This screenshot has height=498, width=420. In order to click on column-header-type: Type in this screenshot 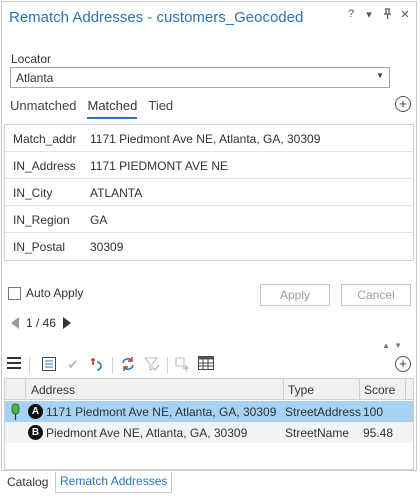, I will do `click(301, 390)`.